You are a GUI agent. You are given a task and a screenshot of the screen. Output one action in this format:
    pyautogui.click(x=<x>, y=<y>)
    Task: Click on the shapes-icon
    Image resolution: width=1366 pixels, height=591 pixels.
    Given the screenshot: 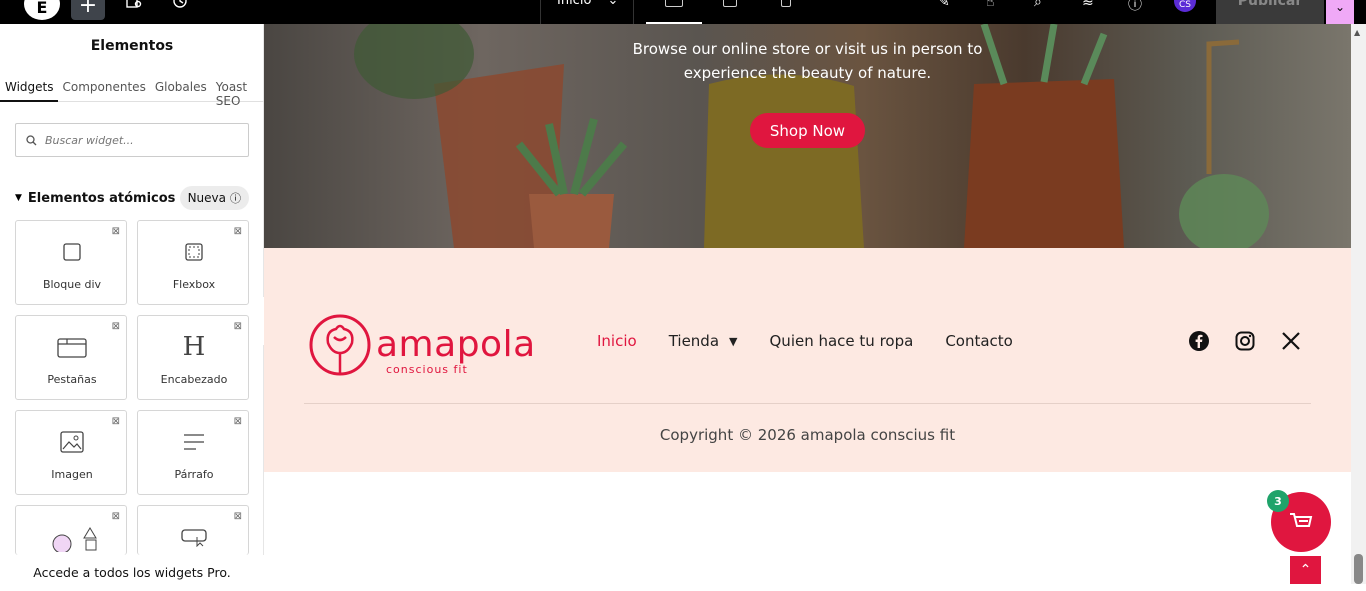 What is the action you would take?
    pyautogui.click(x=72, y=537)
    